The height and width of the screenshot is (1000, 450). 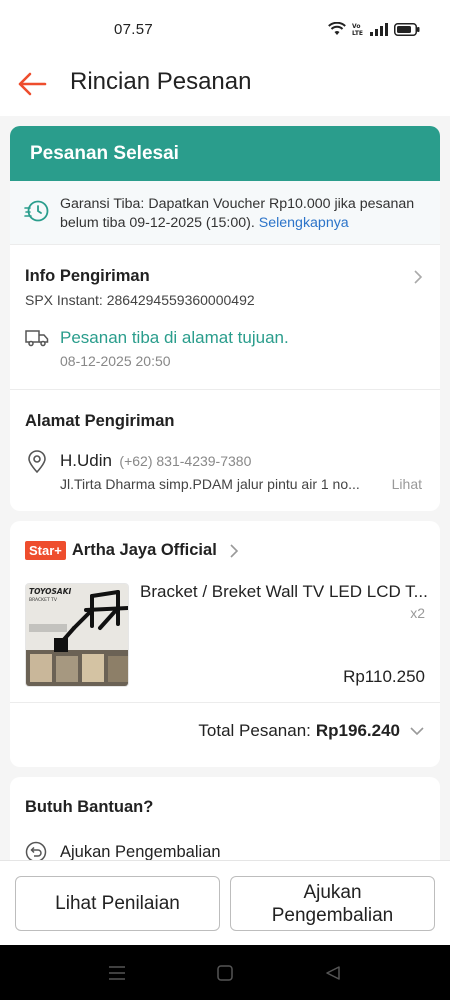 What do you see at coordinates (100, 421) in the screenshot?
I see `address-title: Alamat Pengiriman` at bounding box center [100, 421].